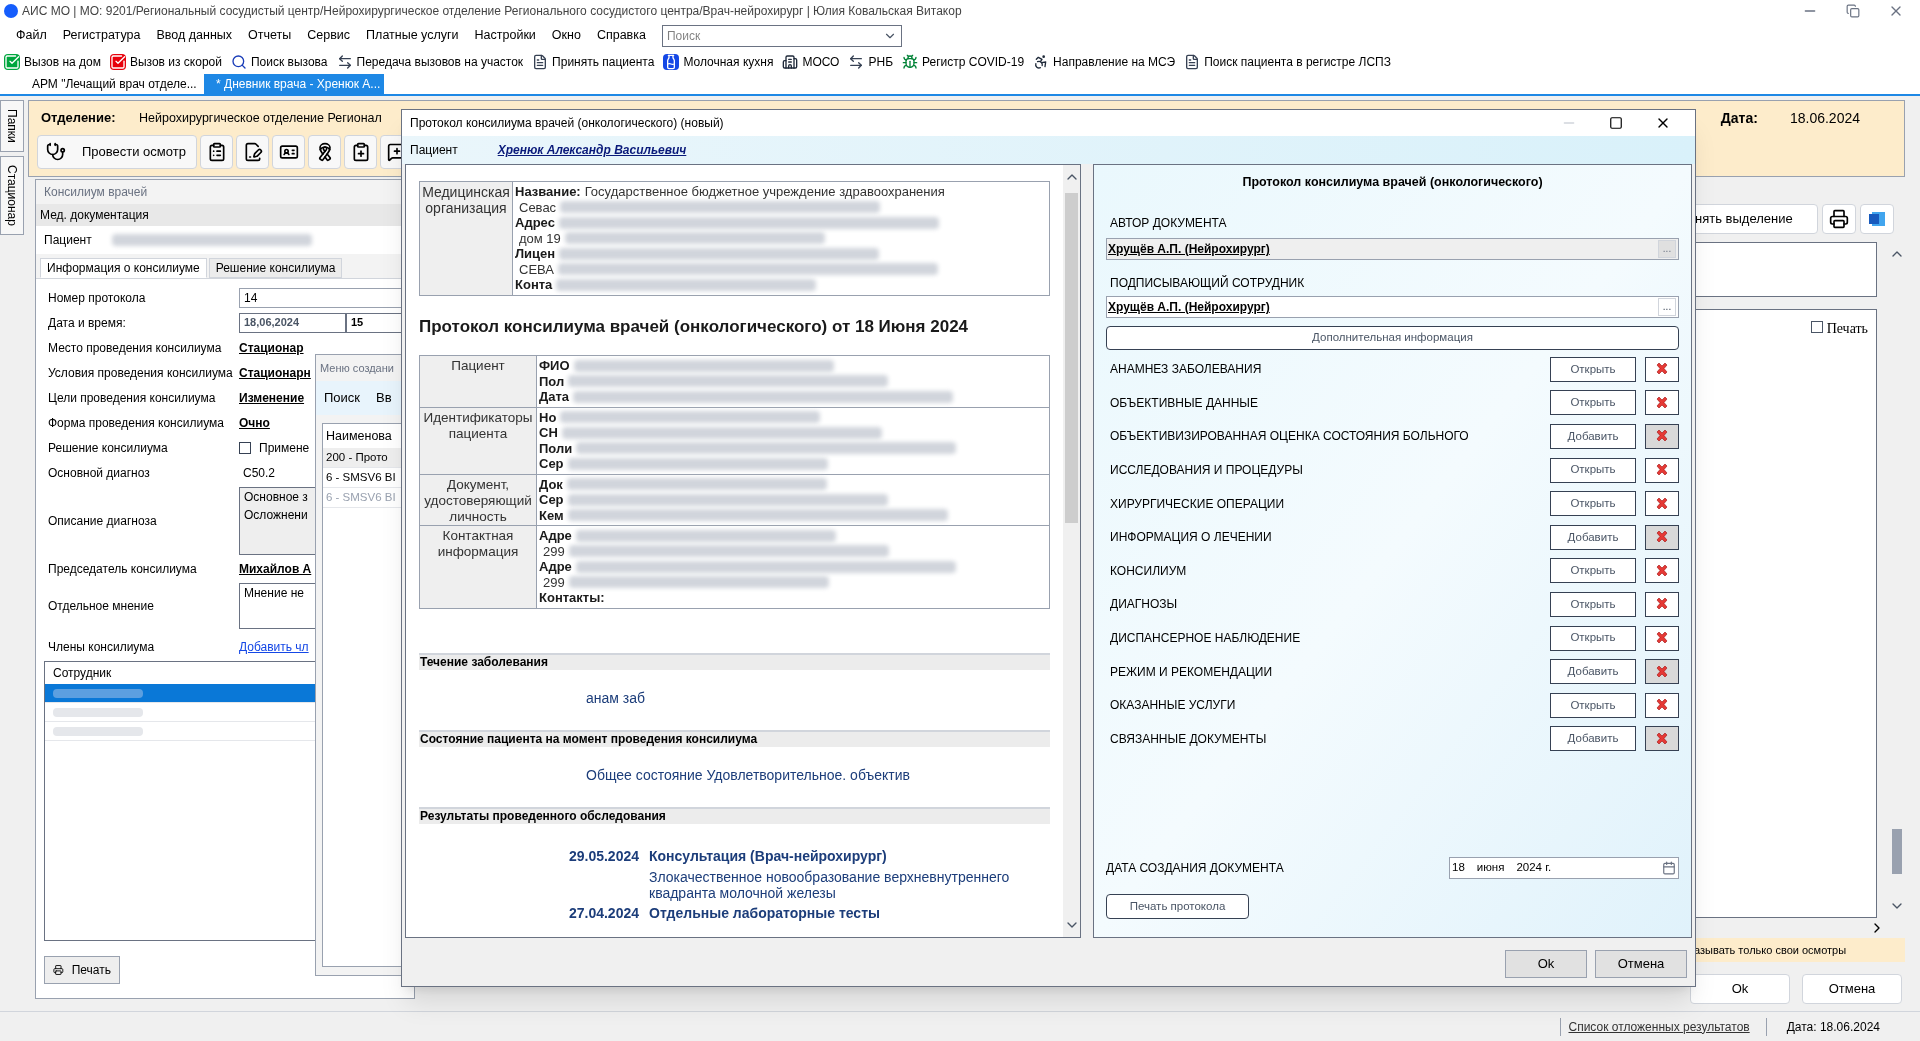 This screenshot has width=1920, height=1041. I want to click on menu-tab: Поиск, so click(342, 398).